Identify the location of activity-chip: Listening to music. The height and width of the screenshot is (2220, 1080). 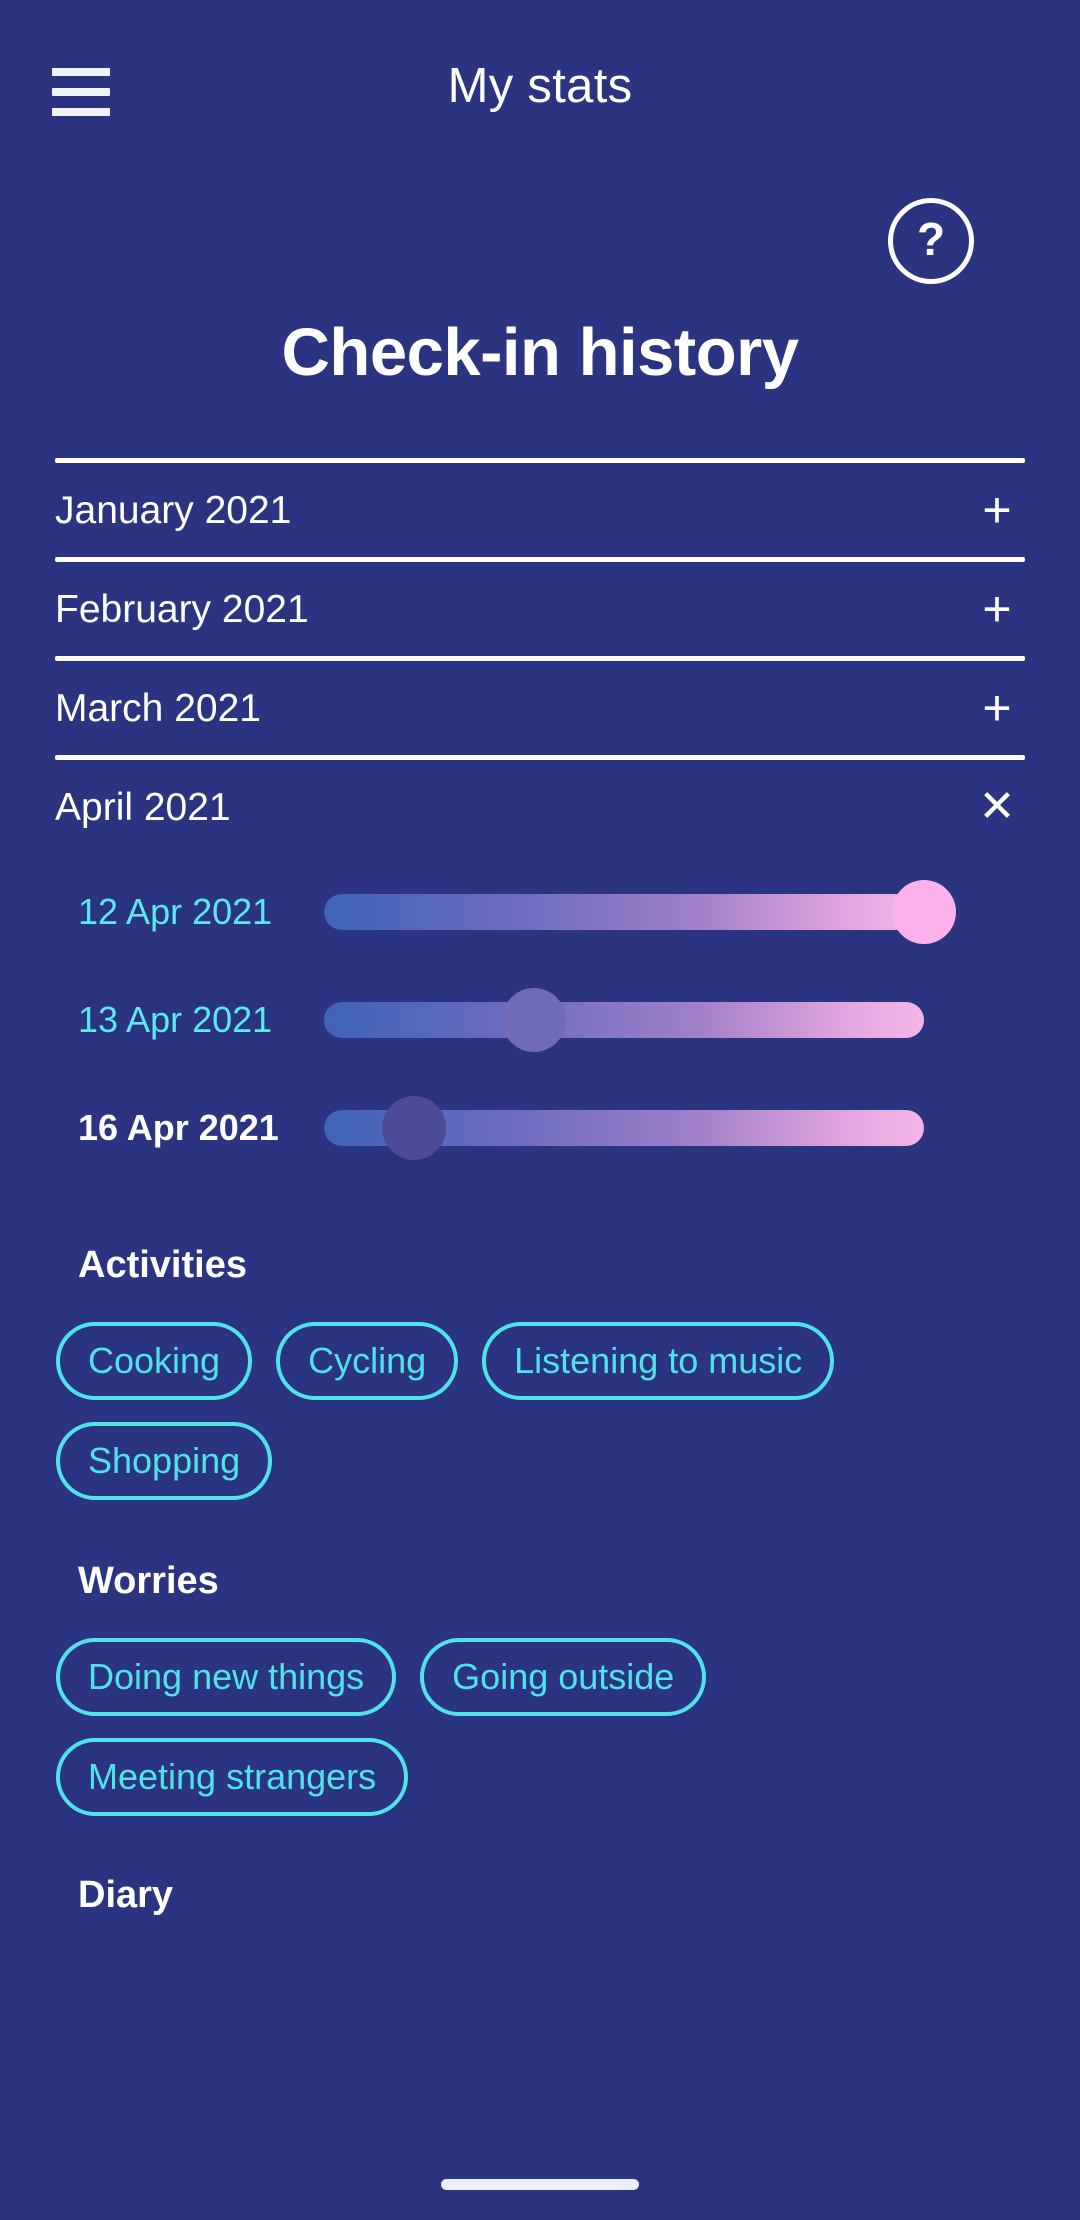
(658, 1361).